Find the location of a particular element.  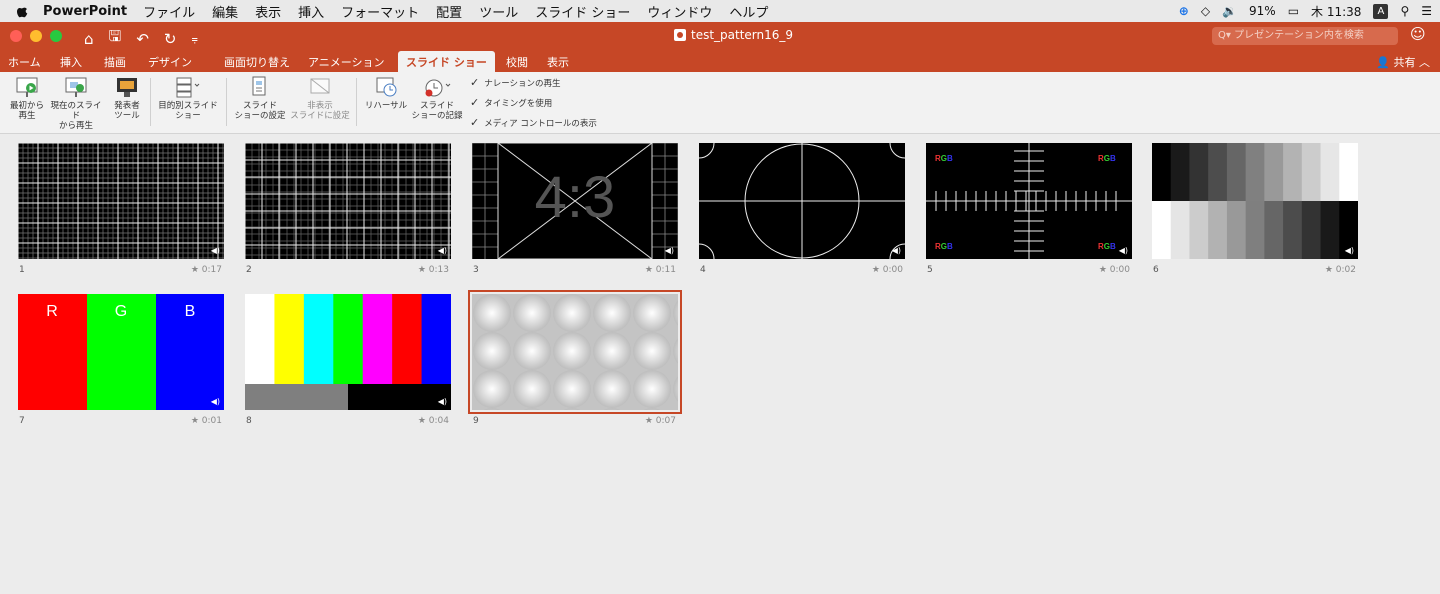

tab-view: 表示 is located at coordinates (558, 62).